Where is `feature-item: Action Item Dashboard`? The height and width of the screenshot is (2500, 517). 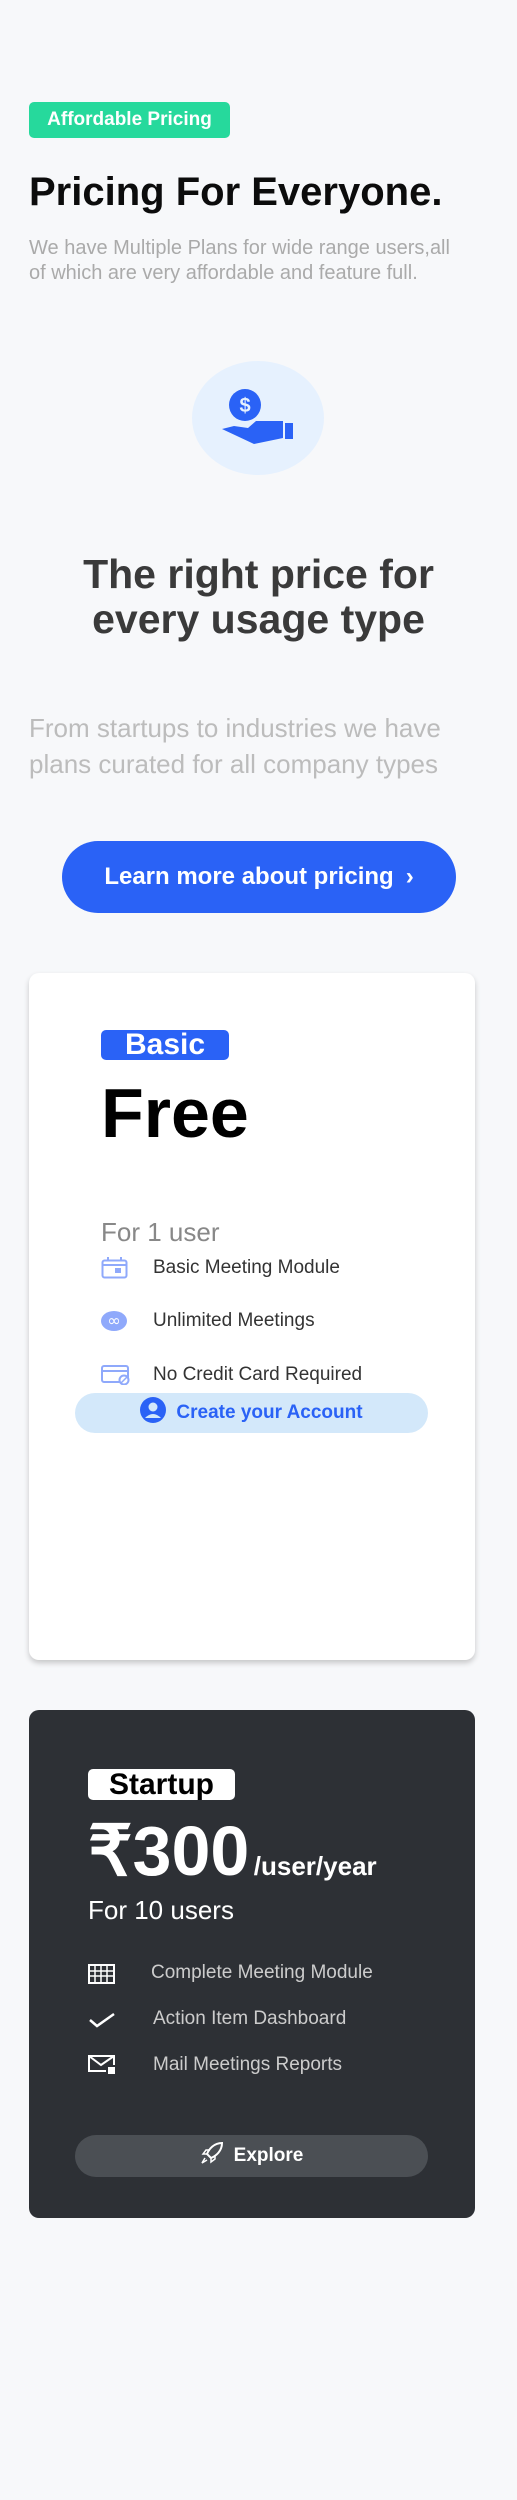
feature-item: Action Item Dashboard is located at coordinates (278, 2019).